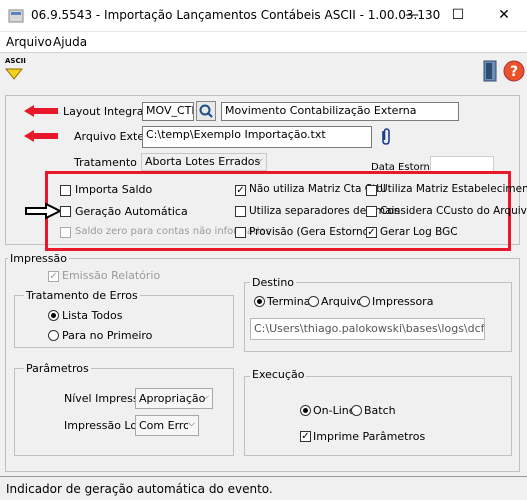 The image size is (527, 500). I want to click on tratamento-erro-select: Aborta Lotes Errados ⌵, so click(204, 162).